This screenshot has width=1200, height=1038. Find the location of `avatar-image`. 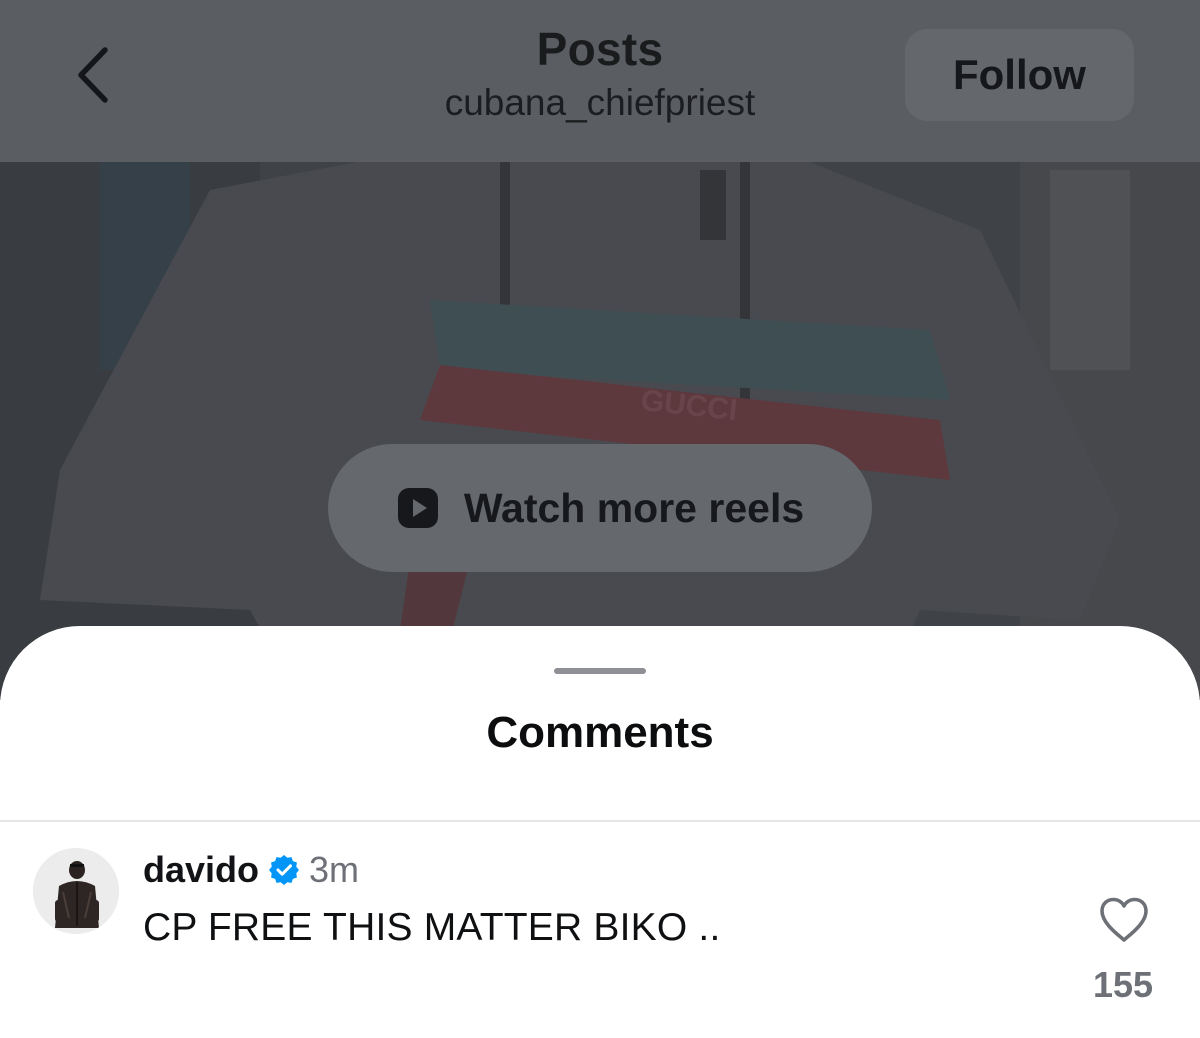

avatar-image is located at coordinates (76, 891).